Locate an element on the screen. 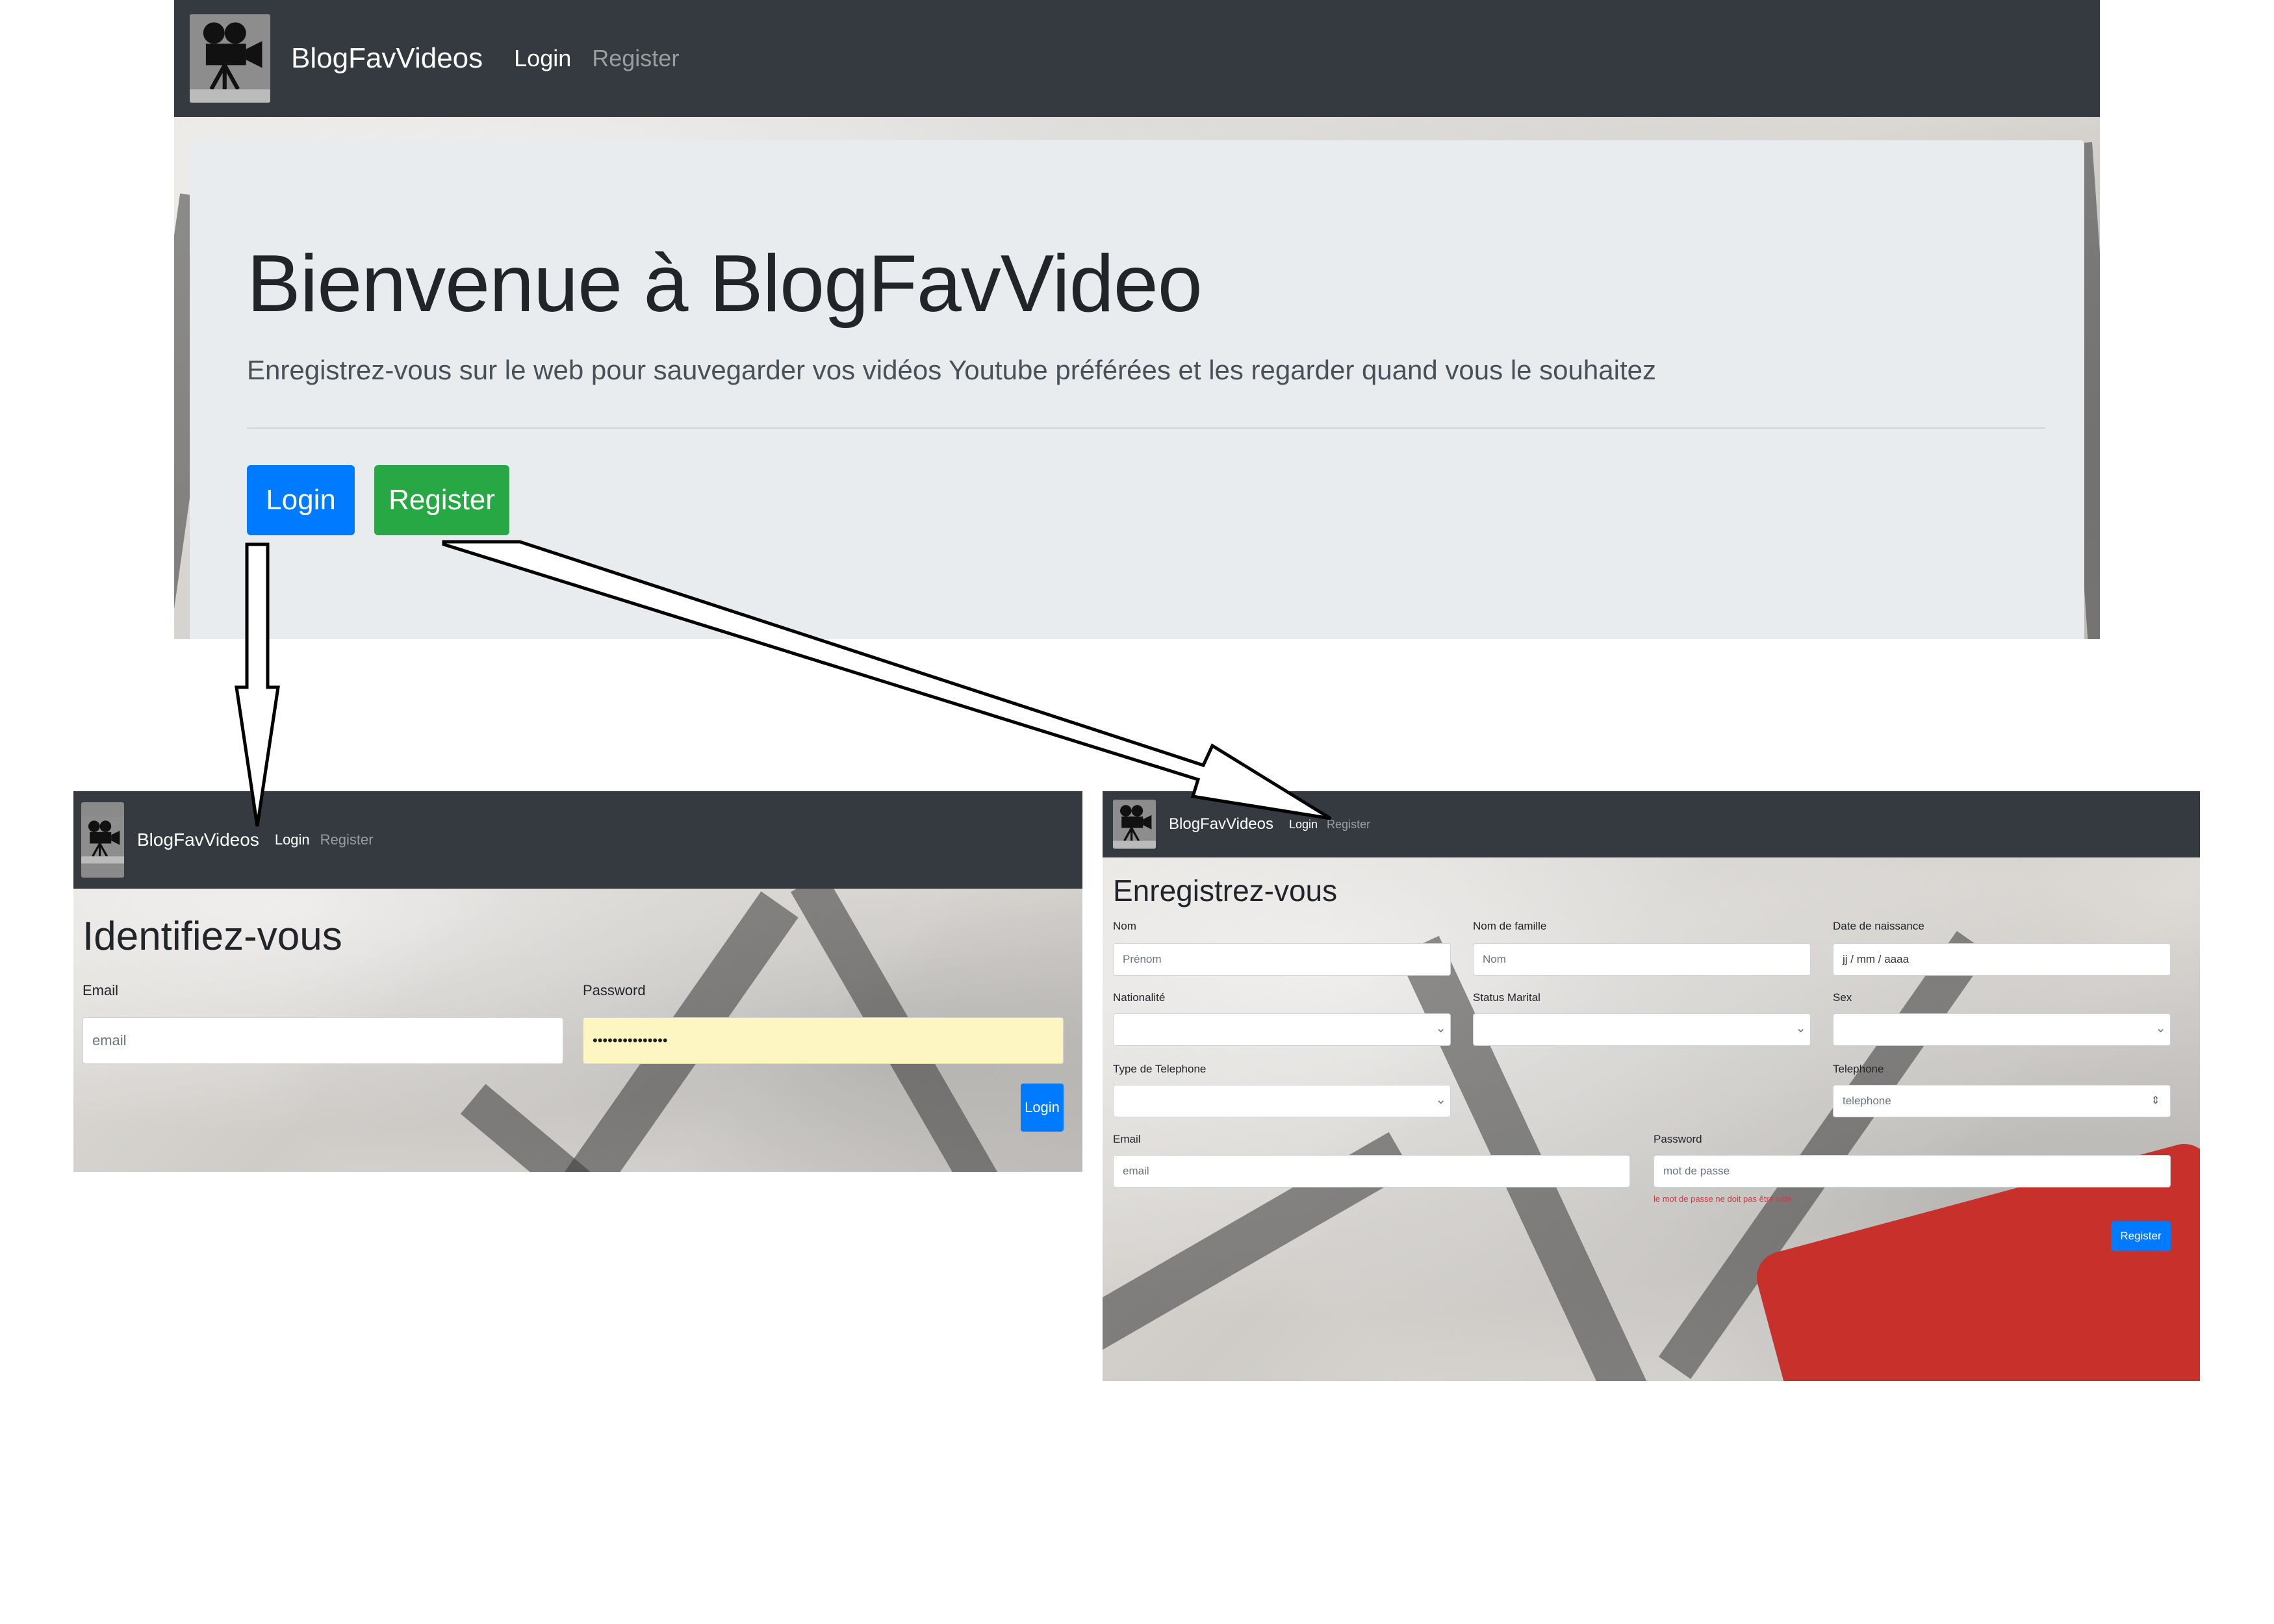 The height and width of the screenshot is (1624, 2274). page-title: Bienvenue à BlogFavVideo is located at coordinates (725, 284).